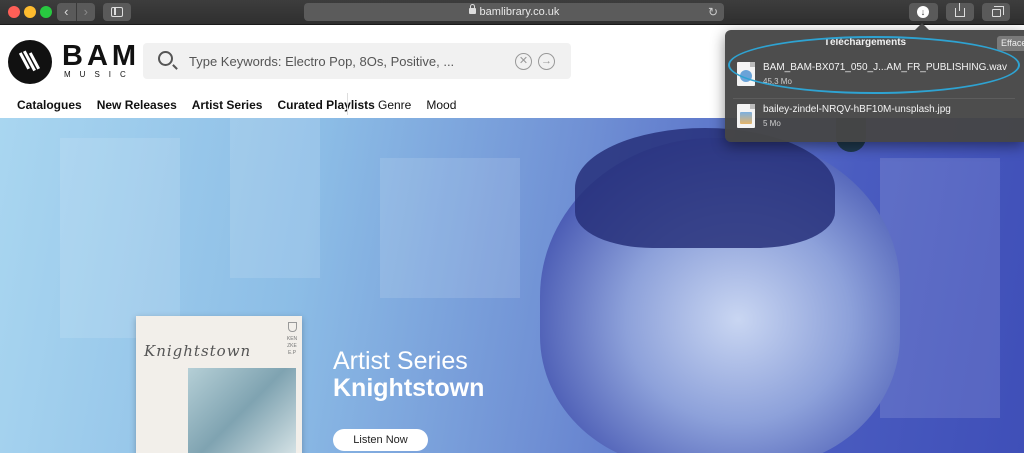  What do you see at coordinates (292, 327) in the screenshot?
I see `shield-icon` at bounding box center [292, 327].